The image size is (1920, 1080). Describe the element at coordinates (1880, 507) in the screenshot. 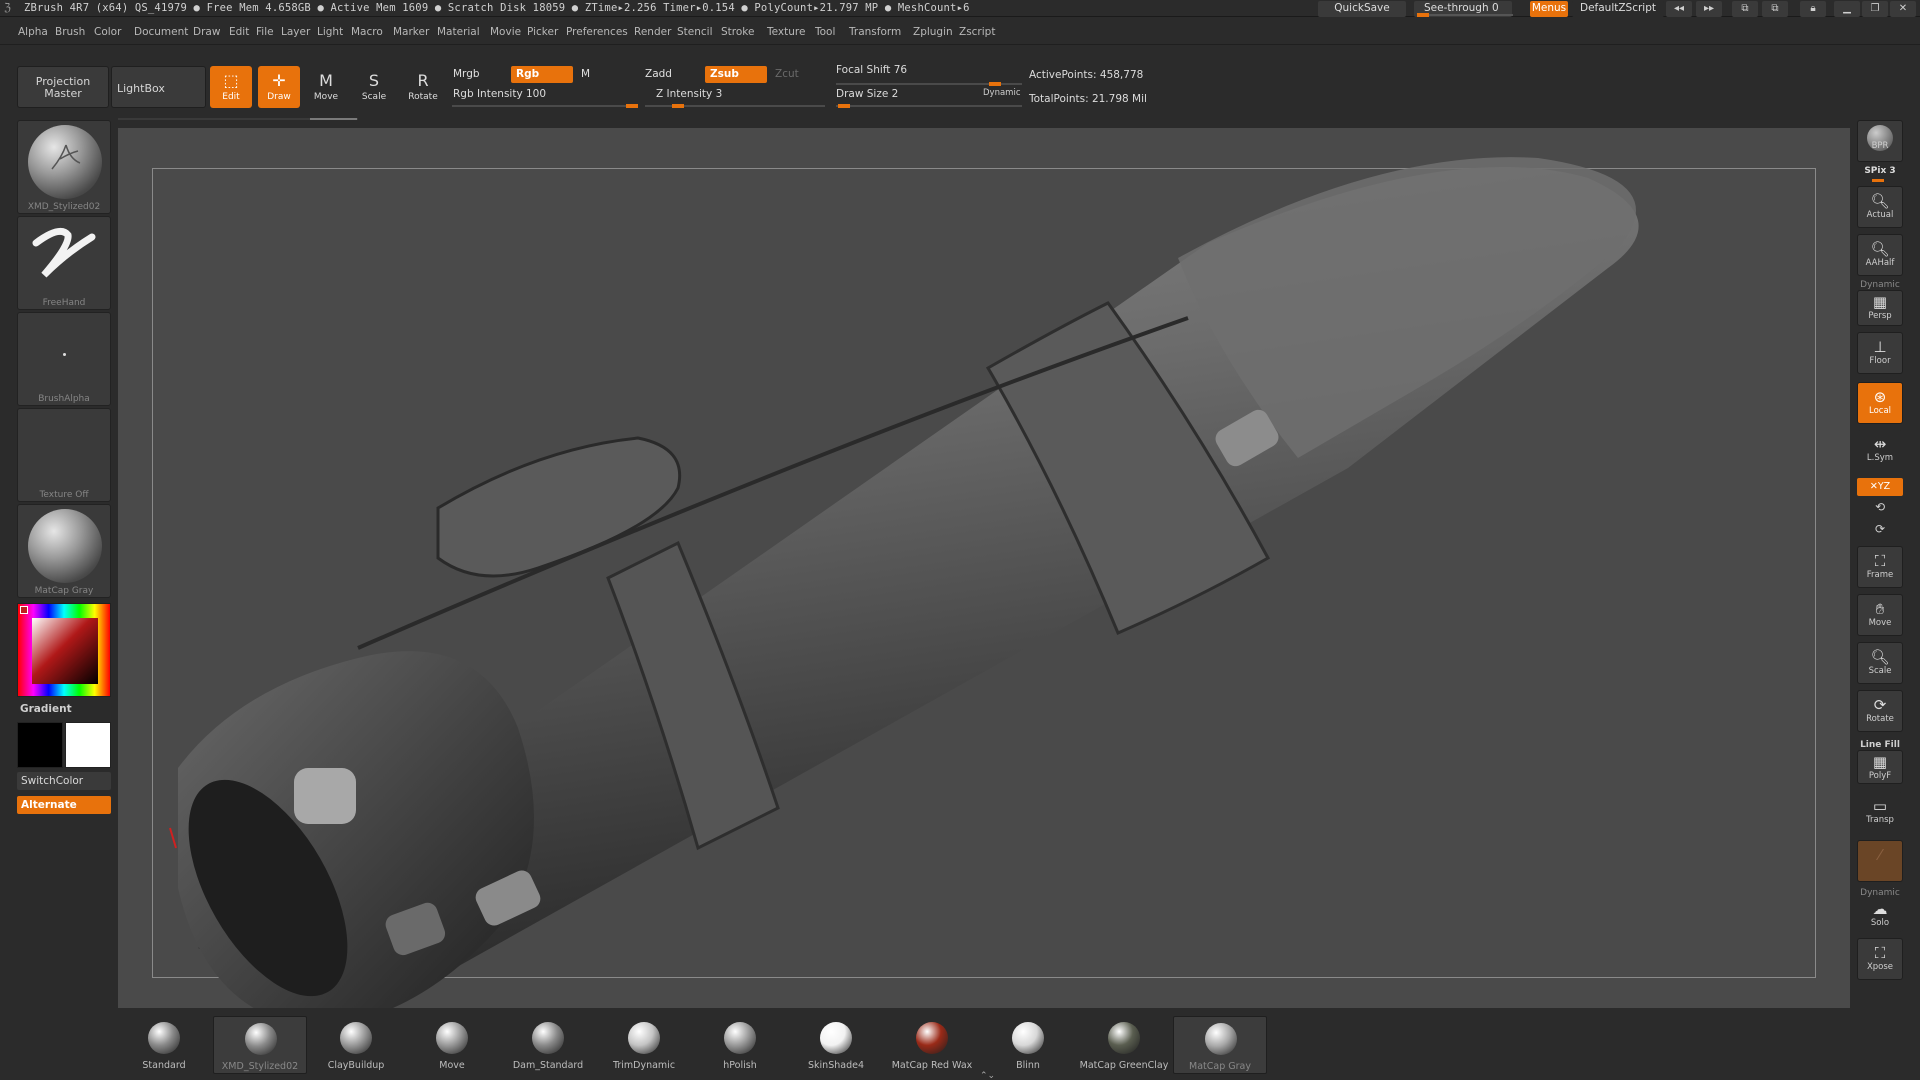

I see `rotate-y-icon: ⟲` at that location.